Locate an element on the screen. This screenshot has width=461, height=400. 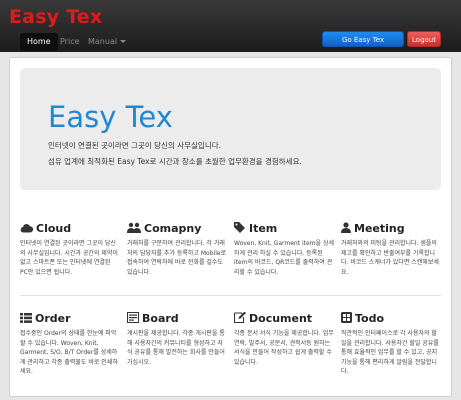
go-easytex-button: Go Easy Tex is located at coordinates (363, 39).